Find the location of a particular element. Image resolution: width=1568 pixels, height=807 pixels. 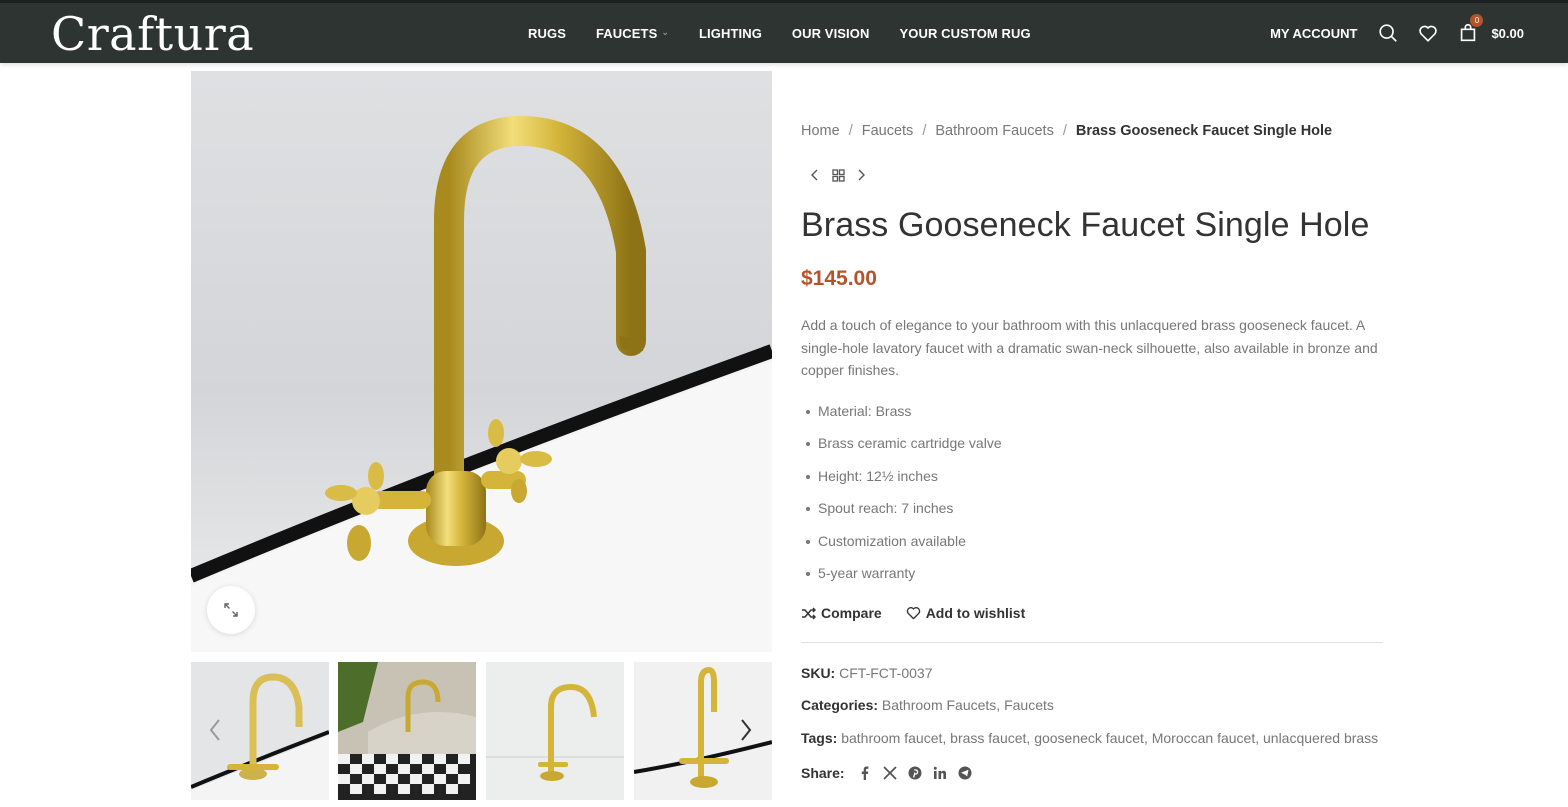

nav-label: OUR VISION is located at coordinates (830, 33).